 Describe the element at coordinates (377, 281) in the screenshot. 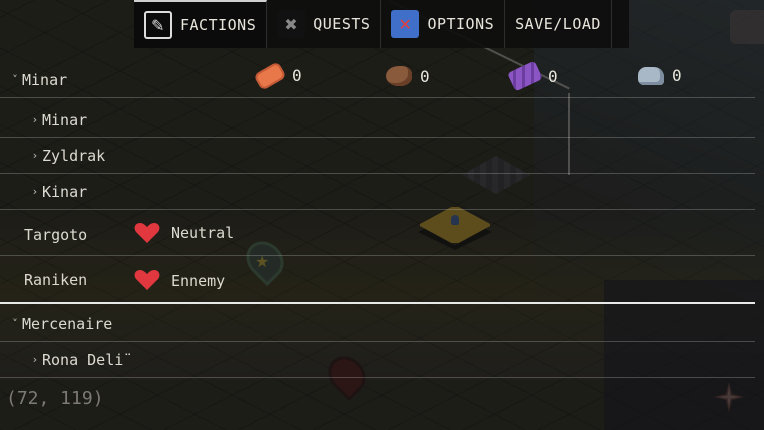

I see `faction-row-raniken: Raniken` at that location.